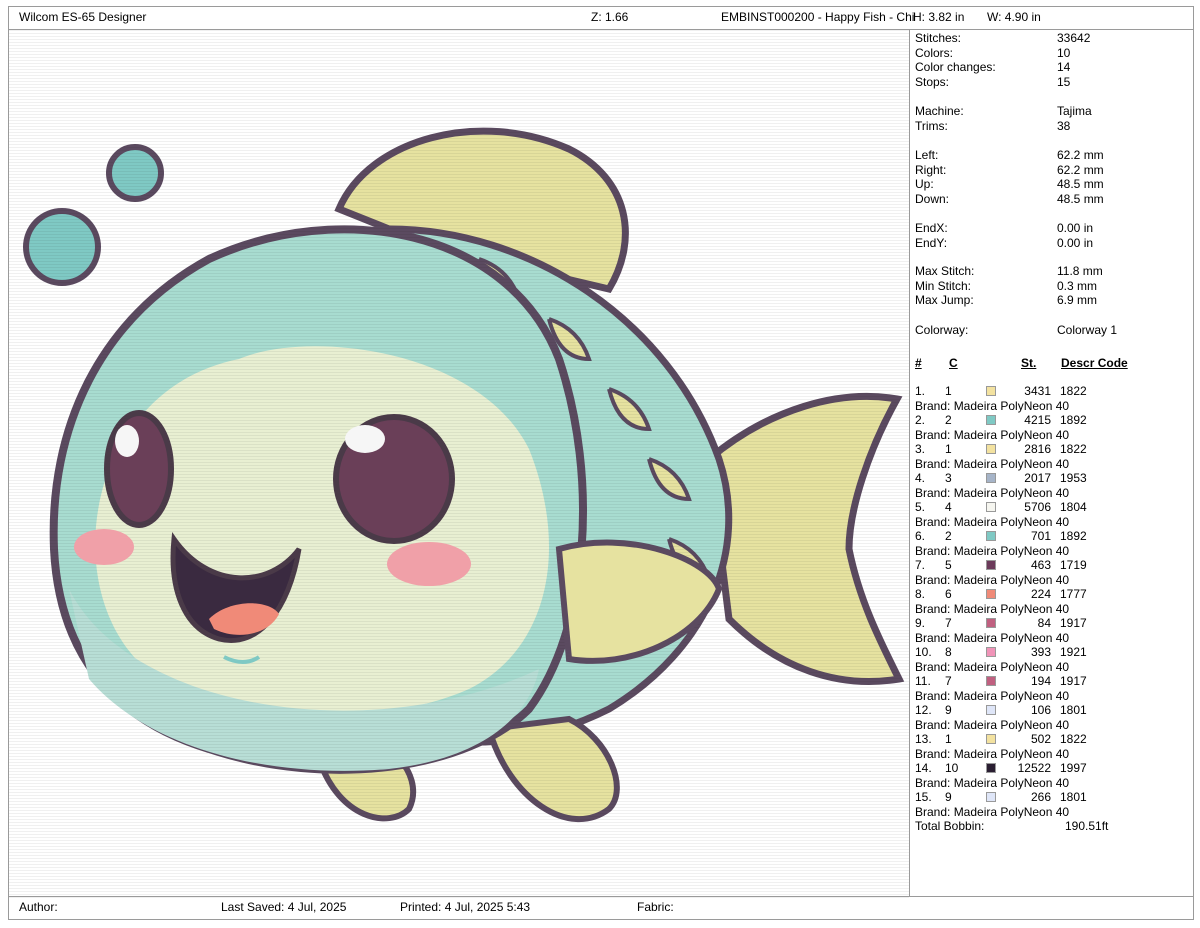 The image size is (1200, 928). Describe the element at coordinates (1053, 67) in the screenshot. I see `stat-row: Color changes: 14` at that location.